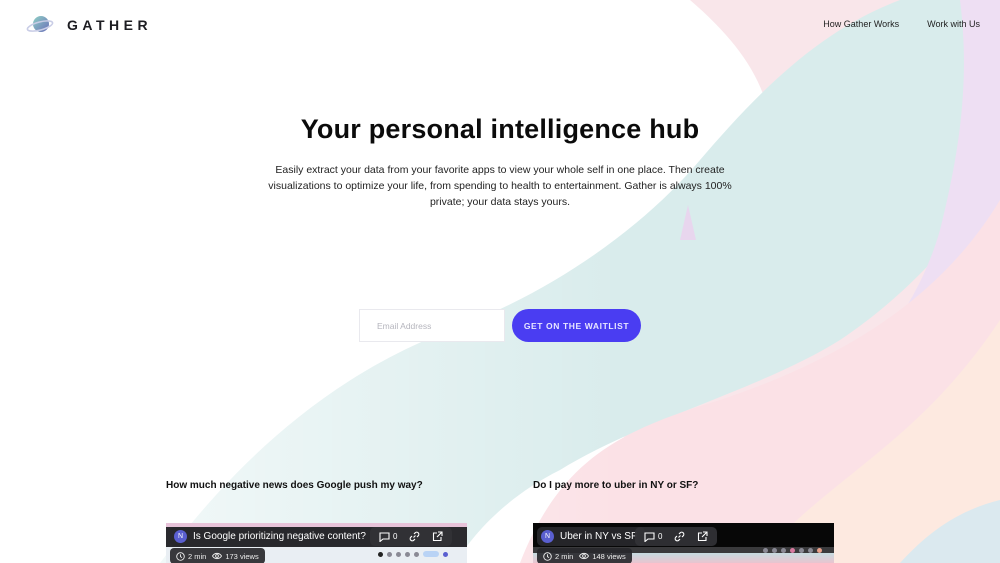 This screenshot has height=563, width=1000. What do you see at coordinates (576, 325) in the screenshot?
I see `waitlist-button: GET ON THE WAITLIST` at bounding box center [576, 325].